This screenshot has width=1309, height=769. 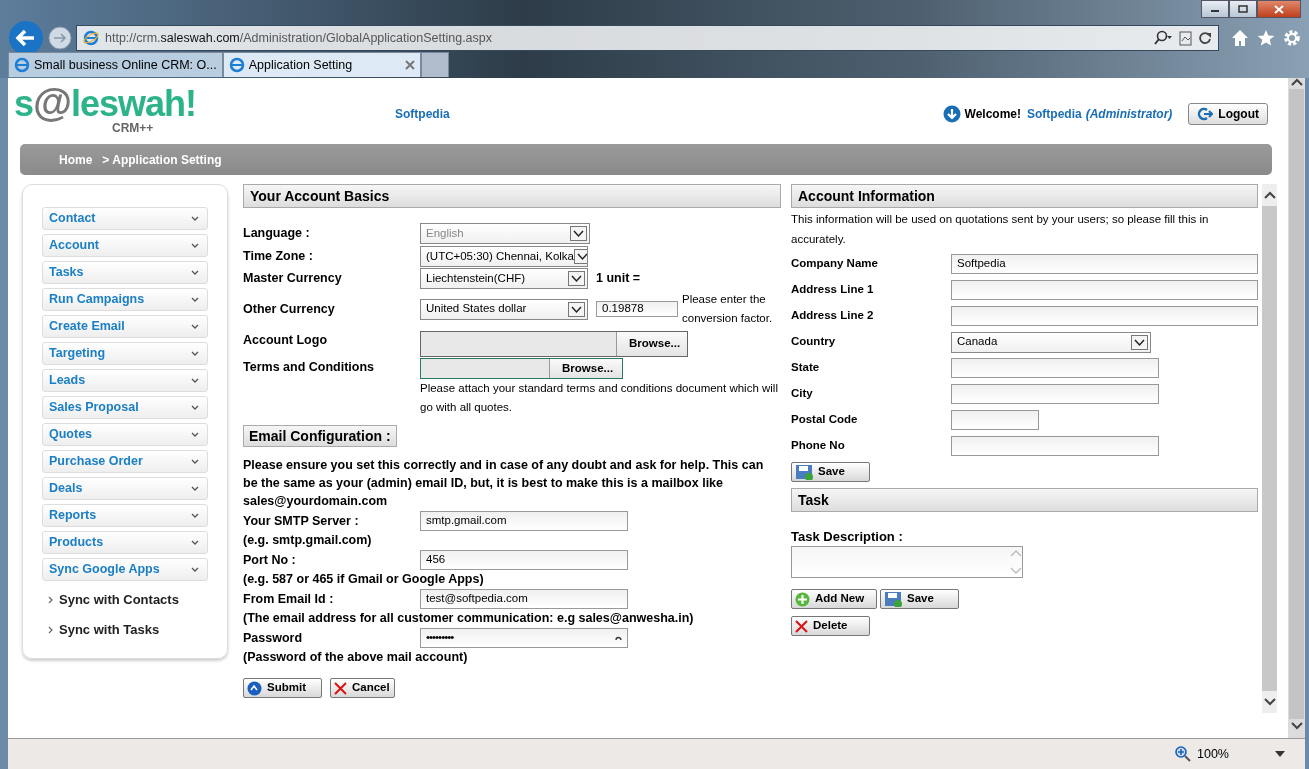 I want to click on search-icon, so click(x=1163, y=38).